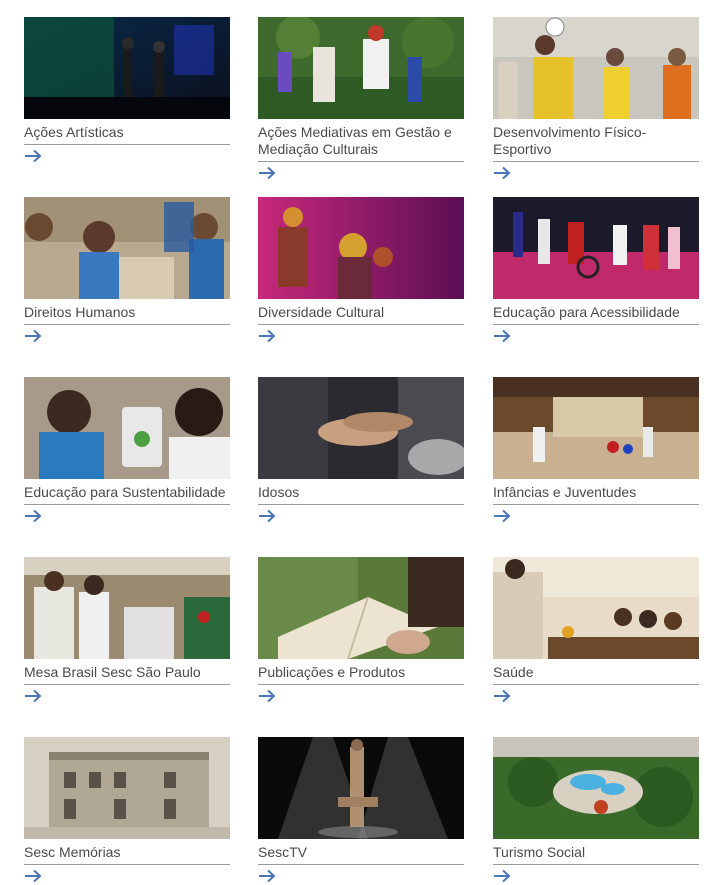 Image resolution: width=723 pixels, height=885 pixels. What do you see at coordinates (596, 854) in the screenshot?
I see `card-title: Turismo Social` at bounding box center [596, 854].